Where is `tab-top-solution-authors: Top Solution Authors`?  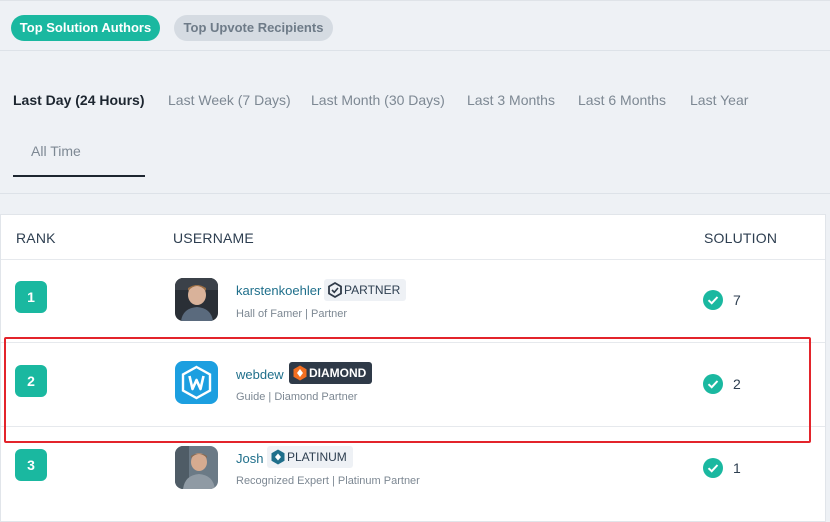
tab-top-solution-authors: Top Solution Authors is located at coordinates (85, 28).